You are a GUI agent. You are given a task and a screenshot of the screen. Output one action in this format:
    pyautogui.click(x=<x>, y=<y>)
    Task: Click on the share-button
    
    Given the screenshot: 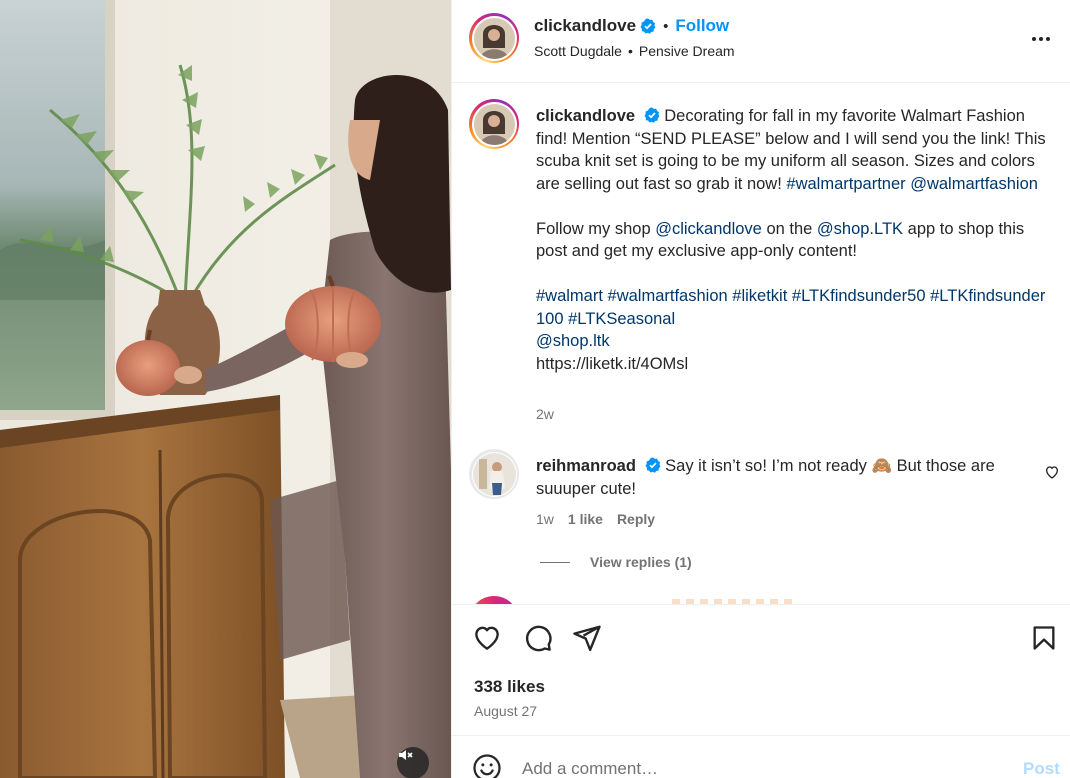 What is the action you would take?
    pyautogui.click(x=587, y=640)
    